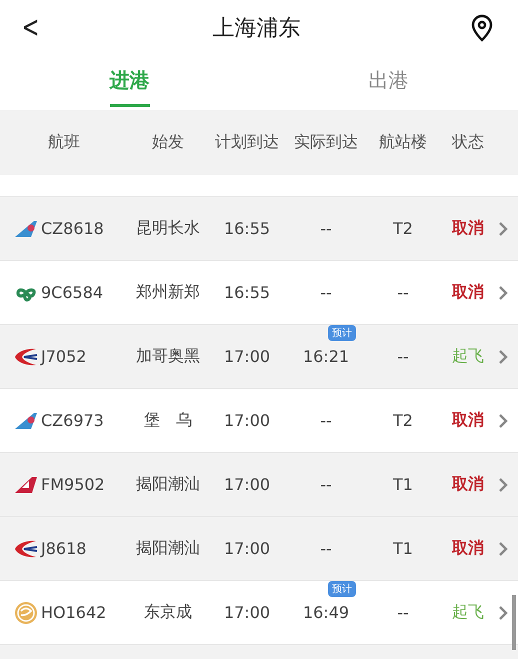 Image resolution: width=518 pixels, height=659 pixels. What do you see at coordinates (168, 356) in the screenshot?
I see `origin-city: 加哥奥黑` at bounding box center [168, 356].